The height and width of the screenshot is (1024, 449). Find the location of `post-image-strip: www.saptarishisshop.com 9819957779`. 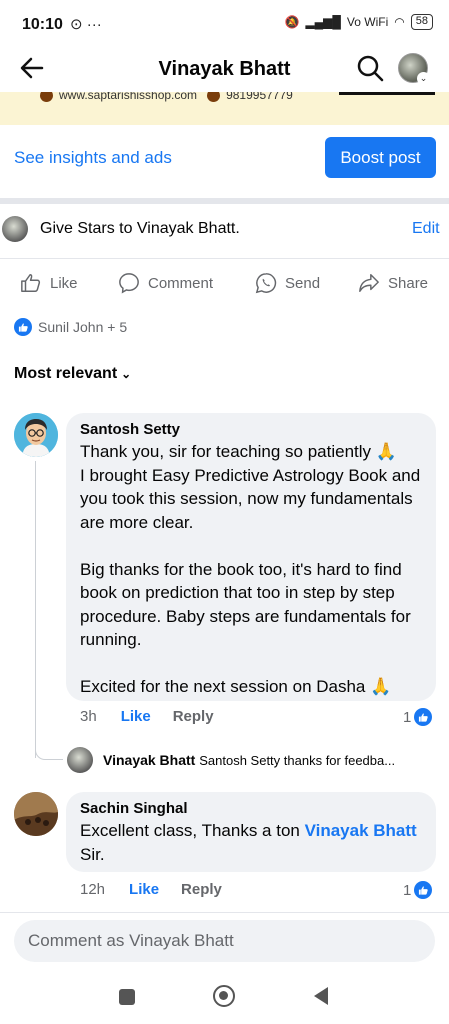

post-image-strip: www.saptarishisshop.com 9819957779 is located at coordinates (224, 108).